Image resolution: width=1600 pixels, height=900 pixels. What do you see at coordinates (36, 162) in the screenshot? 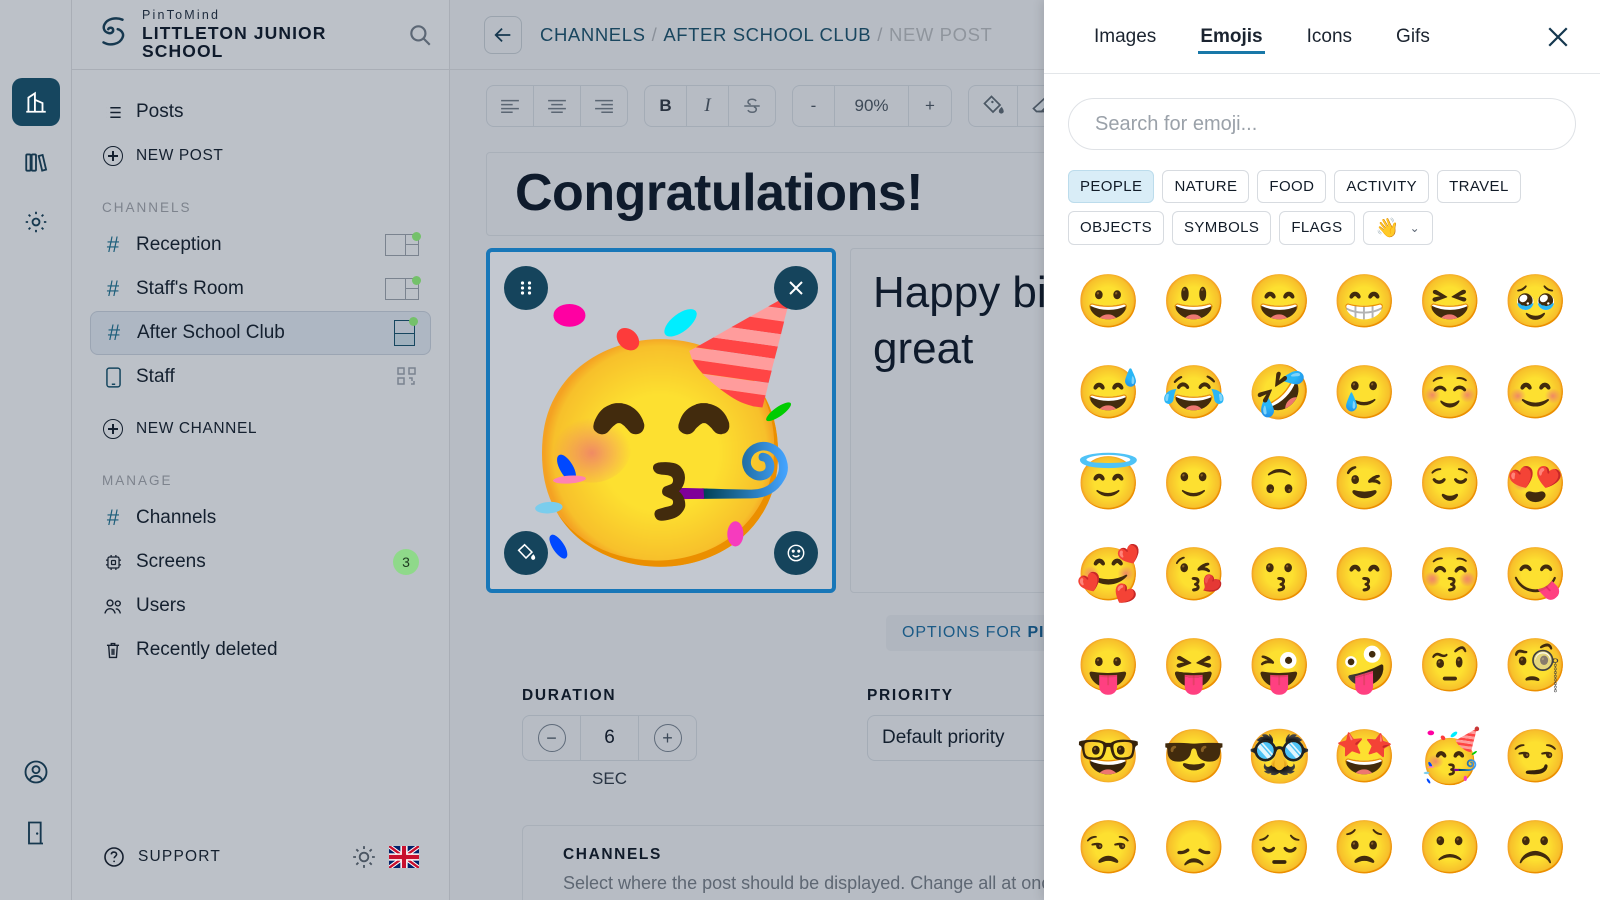
I see `library-icon` at bounding box center [36, 162].